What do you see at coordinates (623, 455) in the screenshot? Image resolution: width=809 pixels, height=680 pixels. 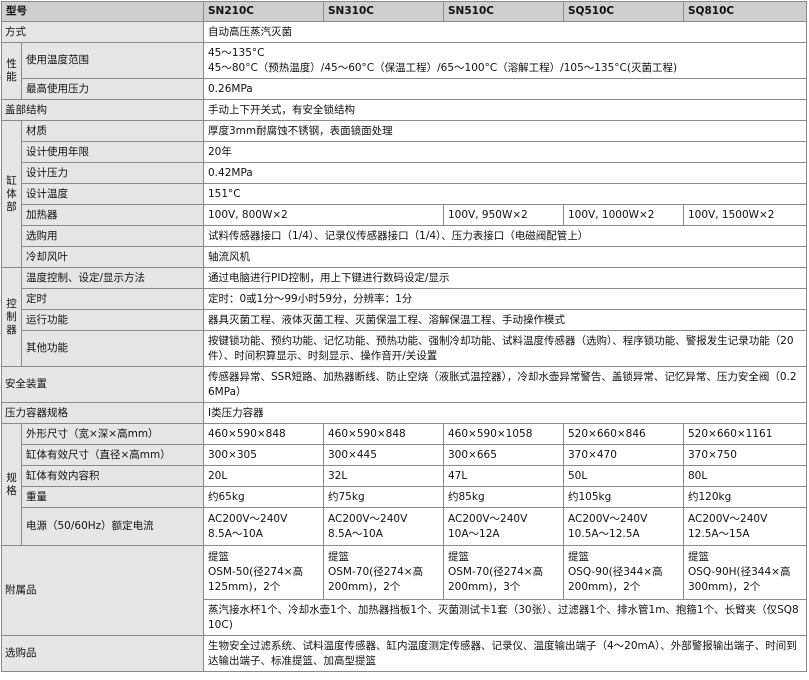 I see `tank-size-value: 370×470` at bounding box center [623, 455].